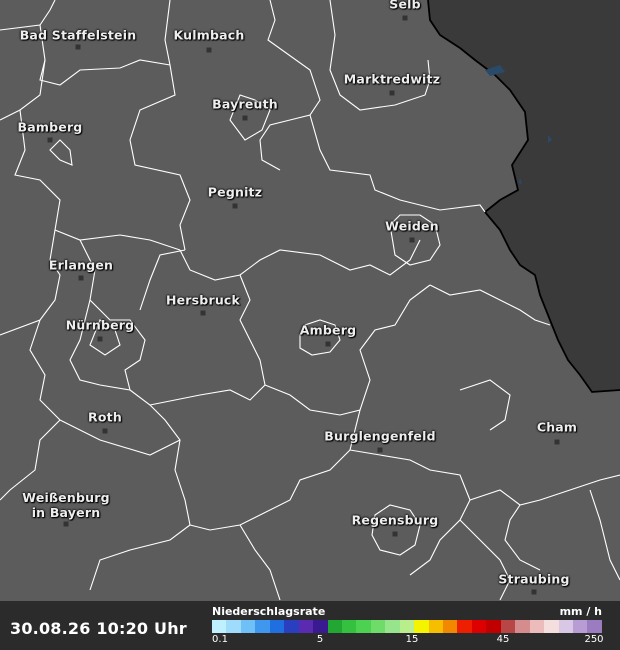 The width and height of the screenshot is (620, 650). What do you see at coordinates (320, 639) in the screenshot?
I see `legend-tick: 5` at bounding box center [320, 639].